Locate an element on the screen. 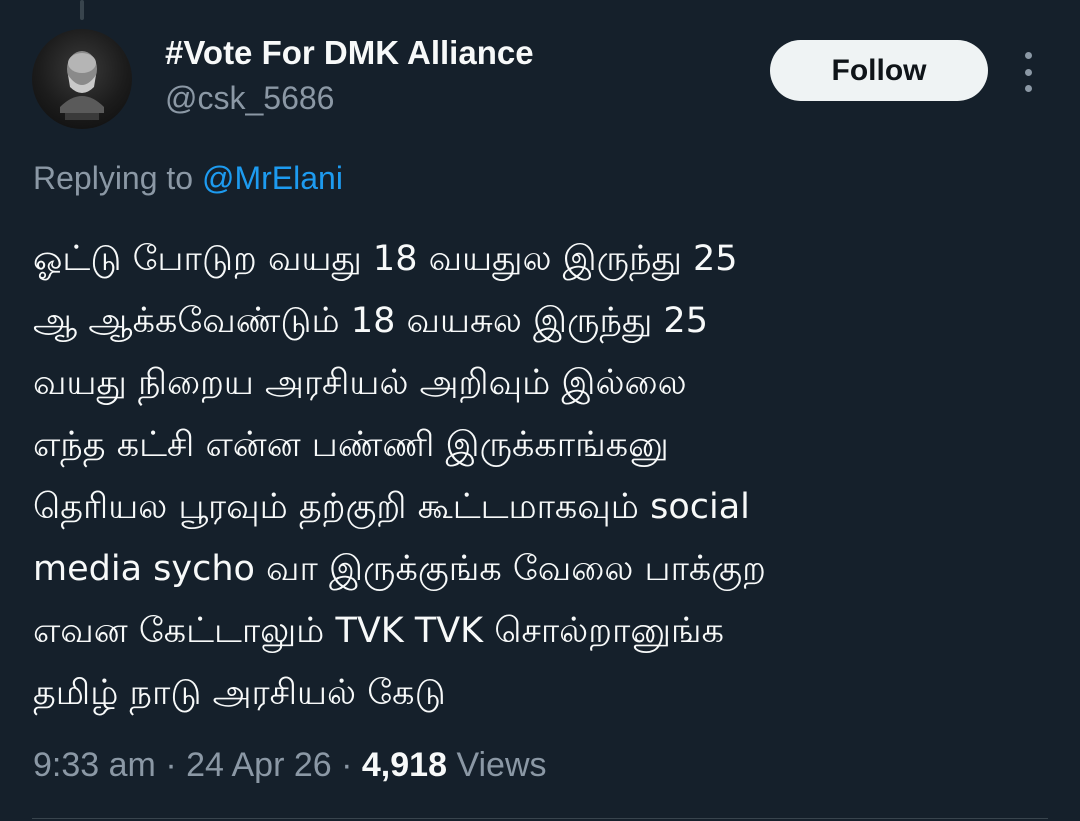 The width and height of the screenshot is (1080, 821). tweet-text-line: வயது நிறைய அரசியல் அறிவும் இல்லை is located at coordinates (360, 383).